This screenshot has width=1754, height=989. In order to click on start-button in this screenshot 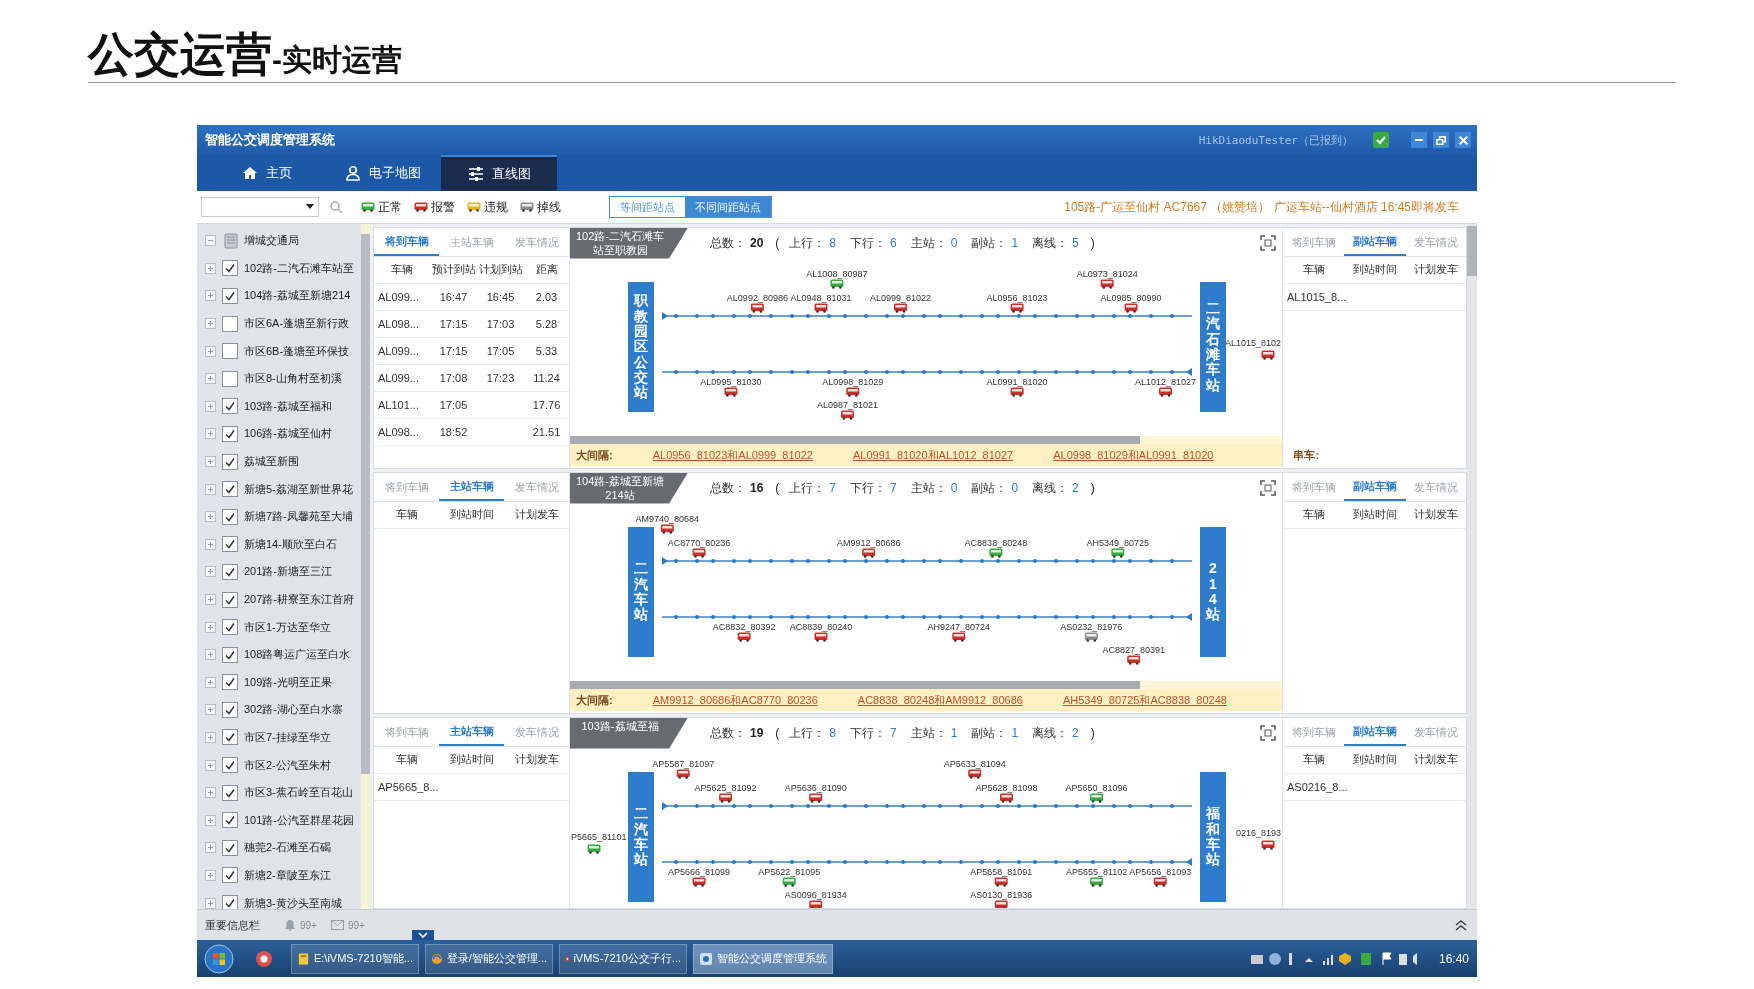, I will do `click(219, 958)`.